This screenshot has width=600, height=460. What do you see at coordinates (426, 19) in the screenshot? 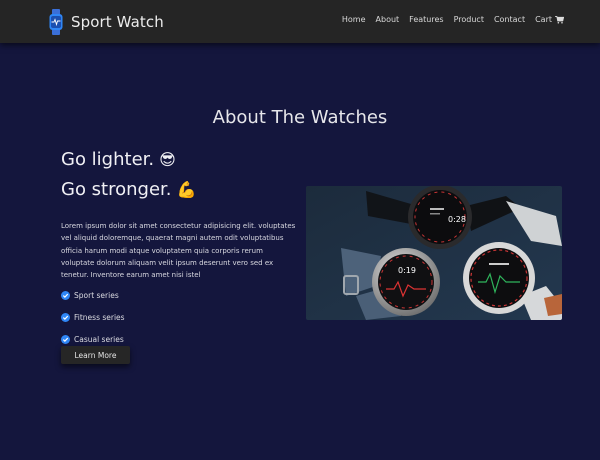
I see `nav-features: Features` at bounding box center [426, 19].